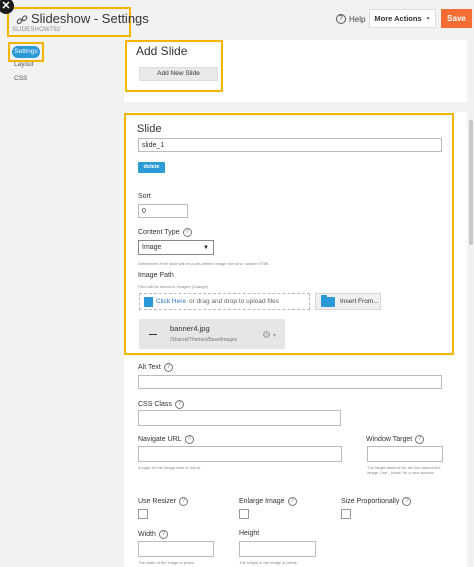 This screenshot has height=567, width=474. Describe the element at coordinates (22, 20) in the screenshot. I see `link-icon` at that location.